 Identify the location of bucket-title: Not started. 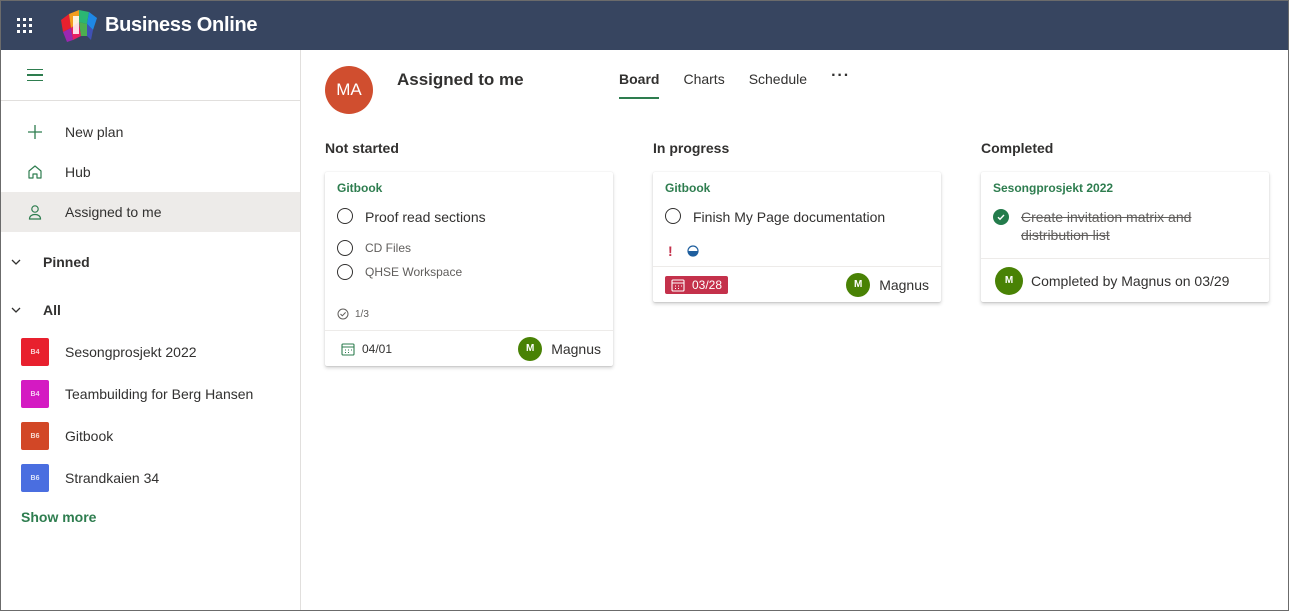
(362, 148).